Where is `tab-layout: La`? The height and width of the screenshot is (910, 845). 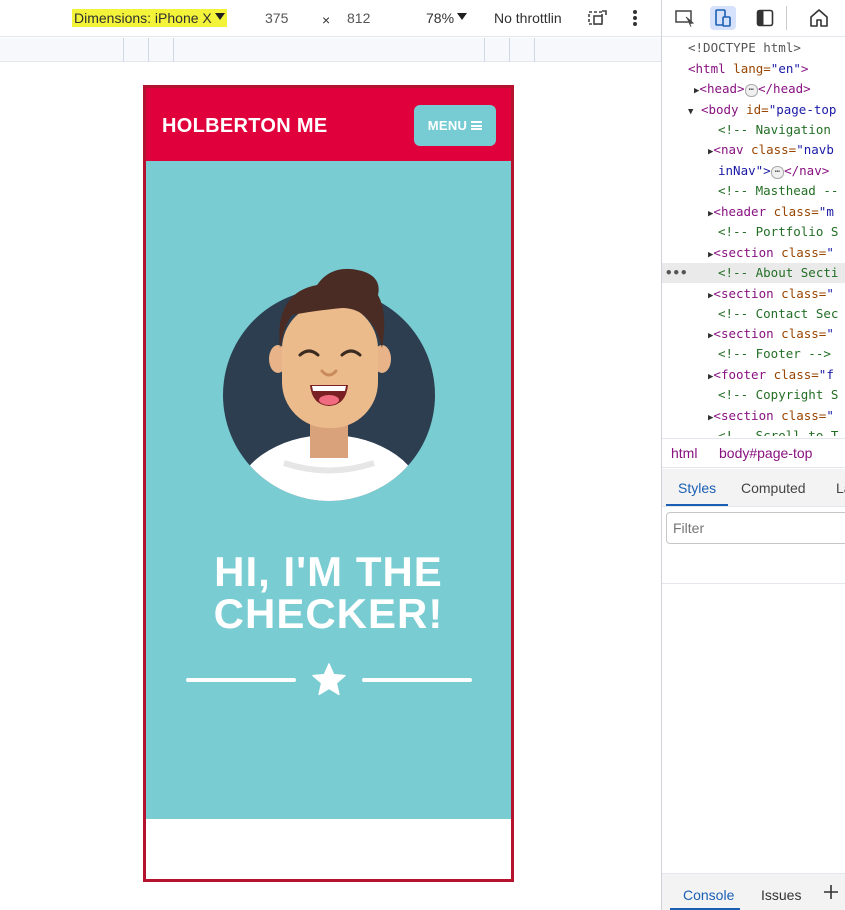 tab-layout: La is located at coordinates (840, 488).